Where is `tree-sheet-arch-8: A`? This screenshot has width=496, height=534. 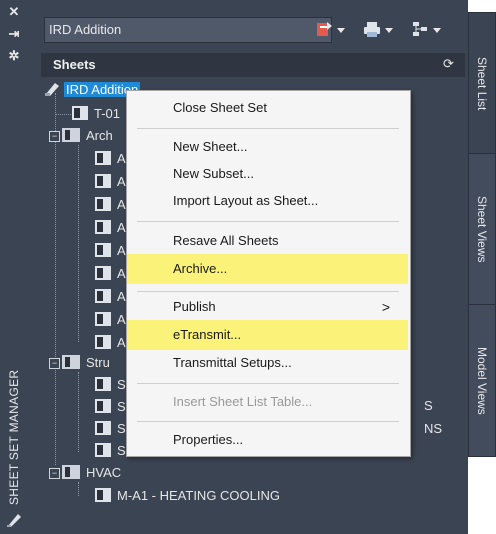 tree-sheet-arch-8: A is located at coordinates (110, 320).